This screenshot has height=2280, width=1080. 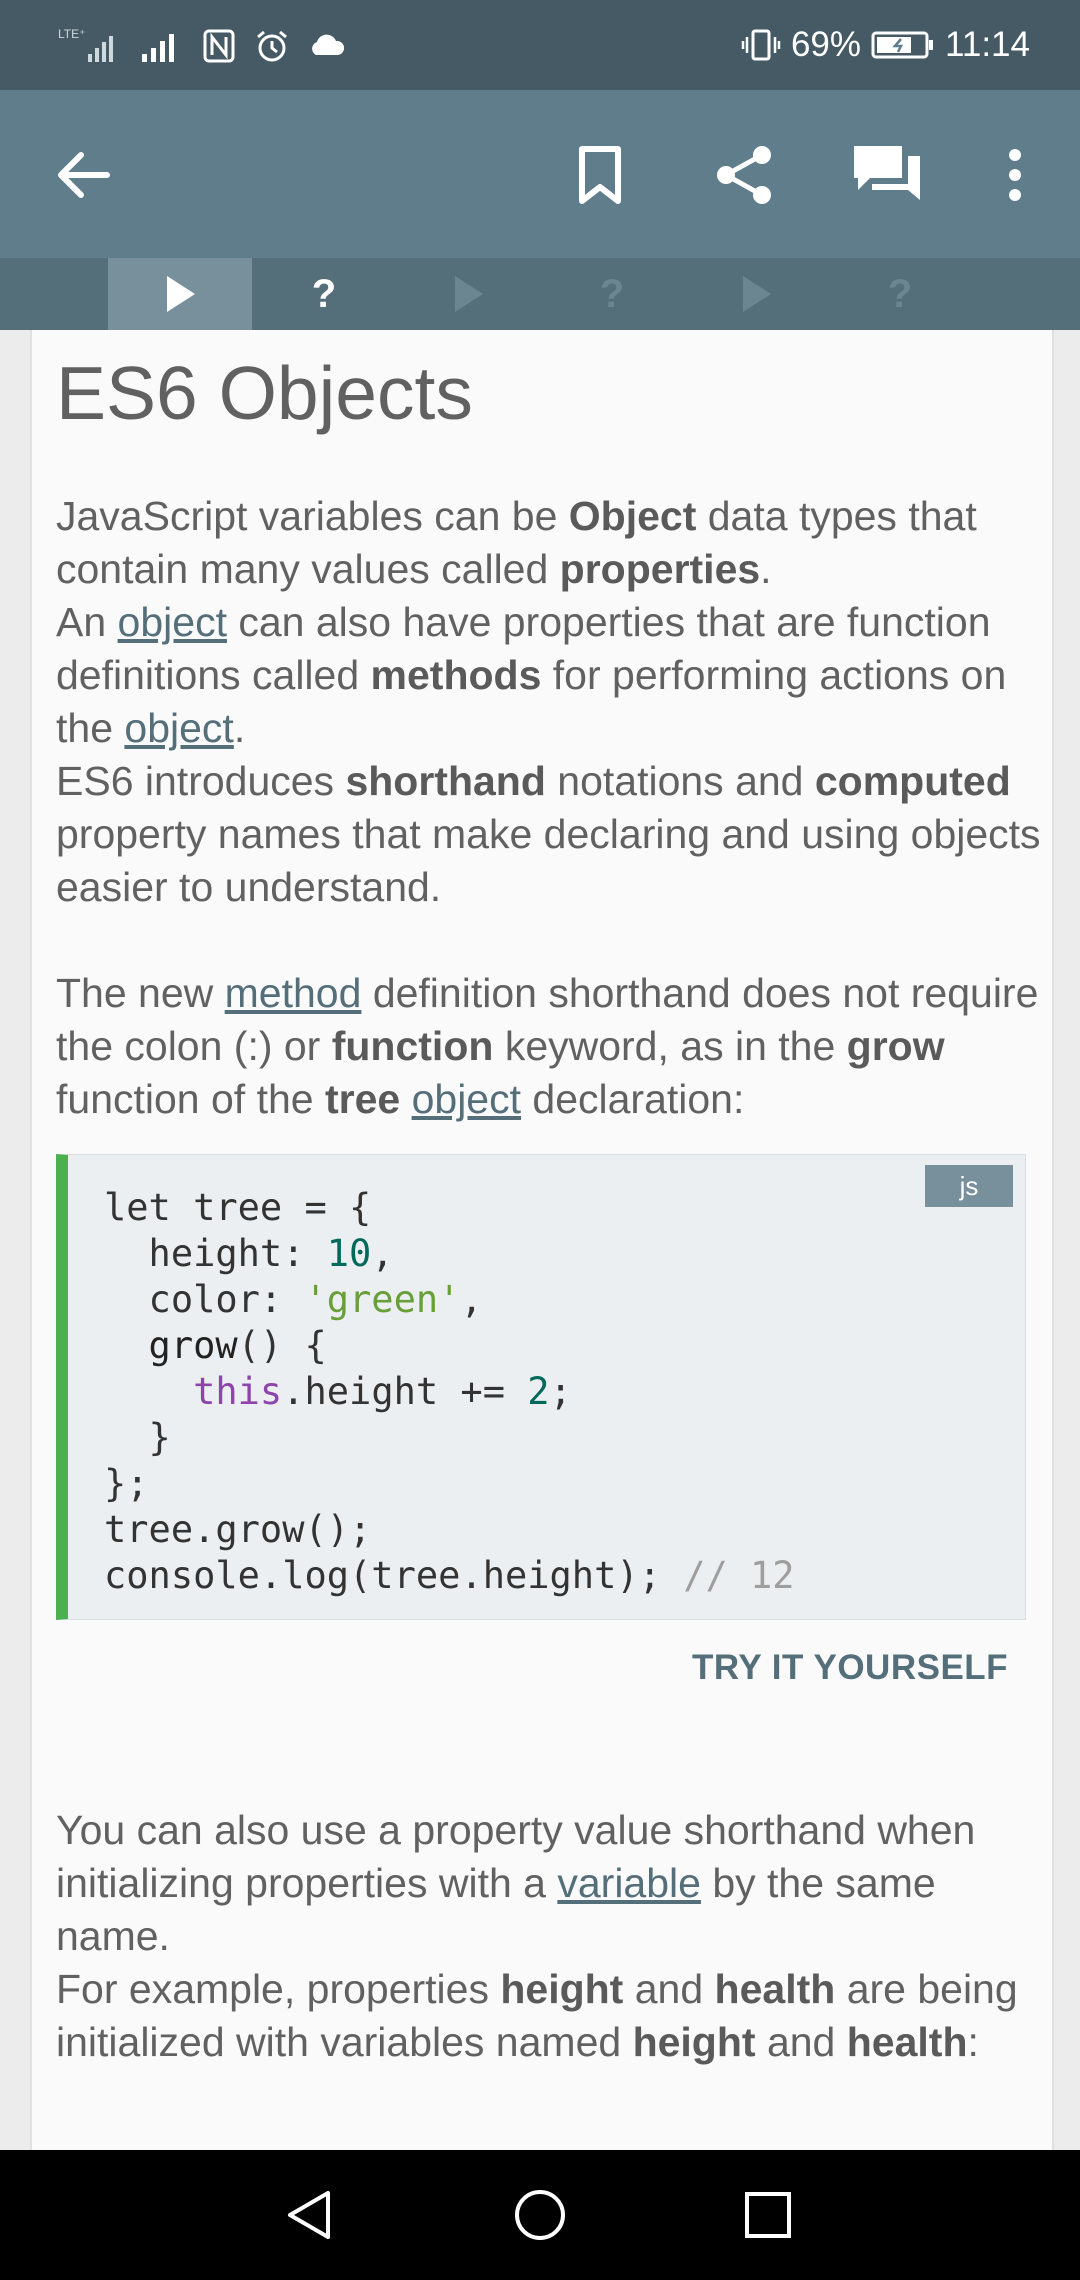 What do you see at coordinates (969, 1186) in the screenshot?
I see `language-badge: js` at bounding box center [969, 1186].